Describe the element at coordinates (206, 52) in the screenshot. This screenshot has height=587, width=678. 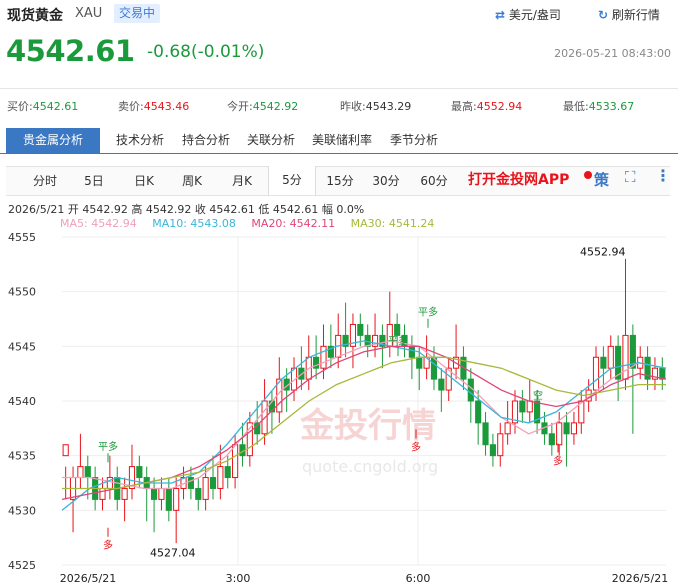
I see `price-change: -0.68(-0.01%)` at that location.